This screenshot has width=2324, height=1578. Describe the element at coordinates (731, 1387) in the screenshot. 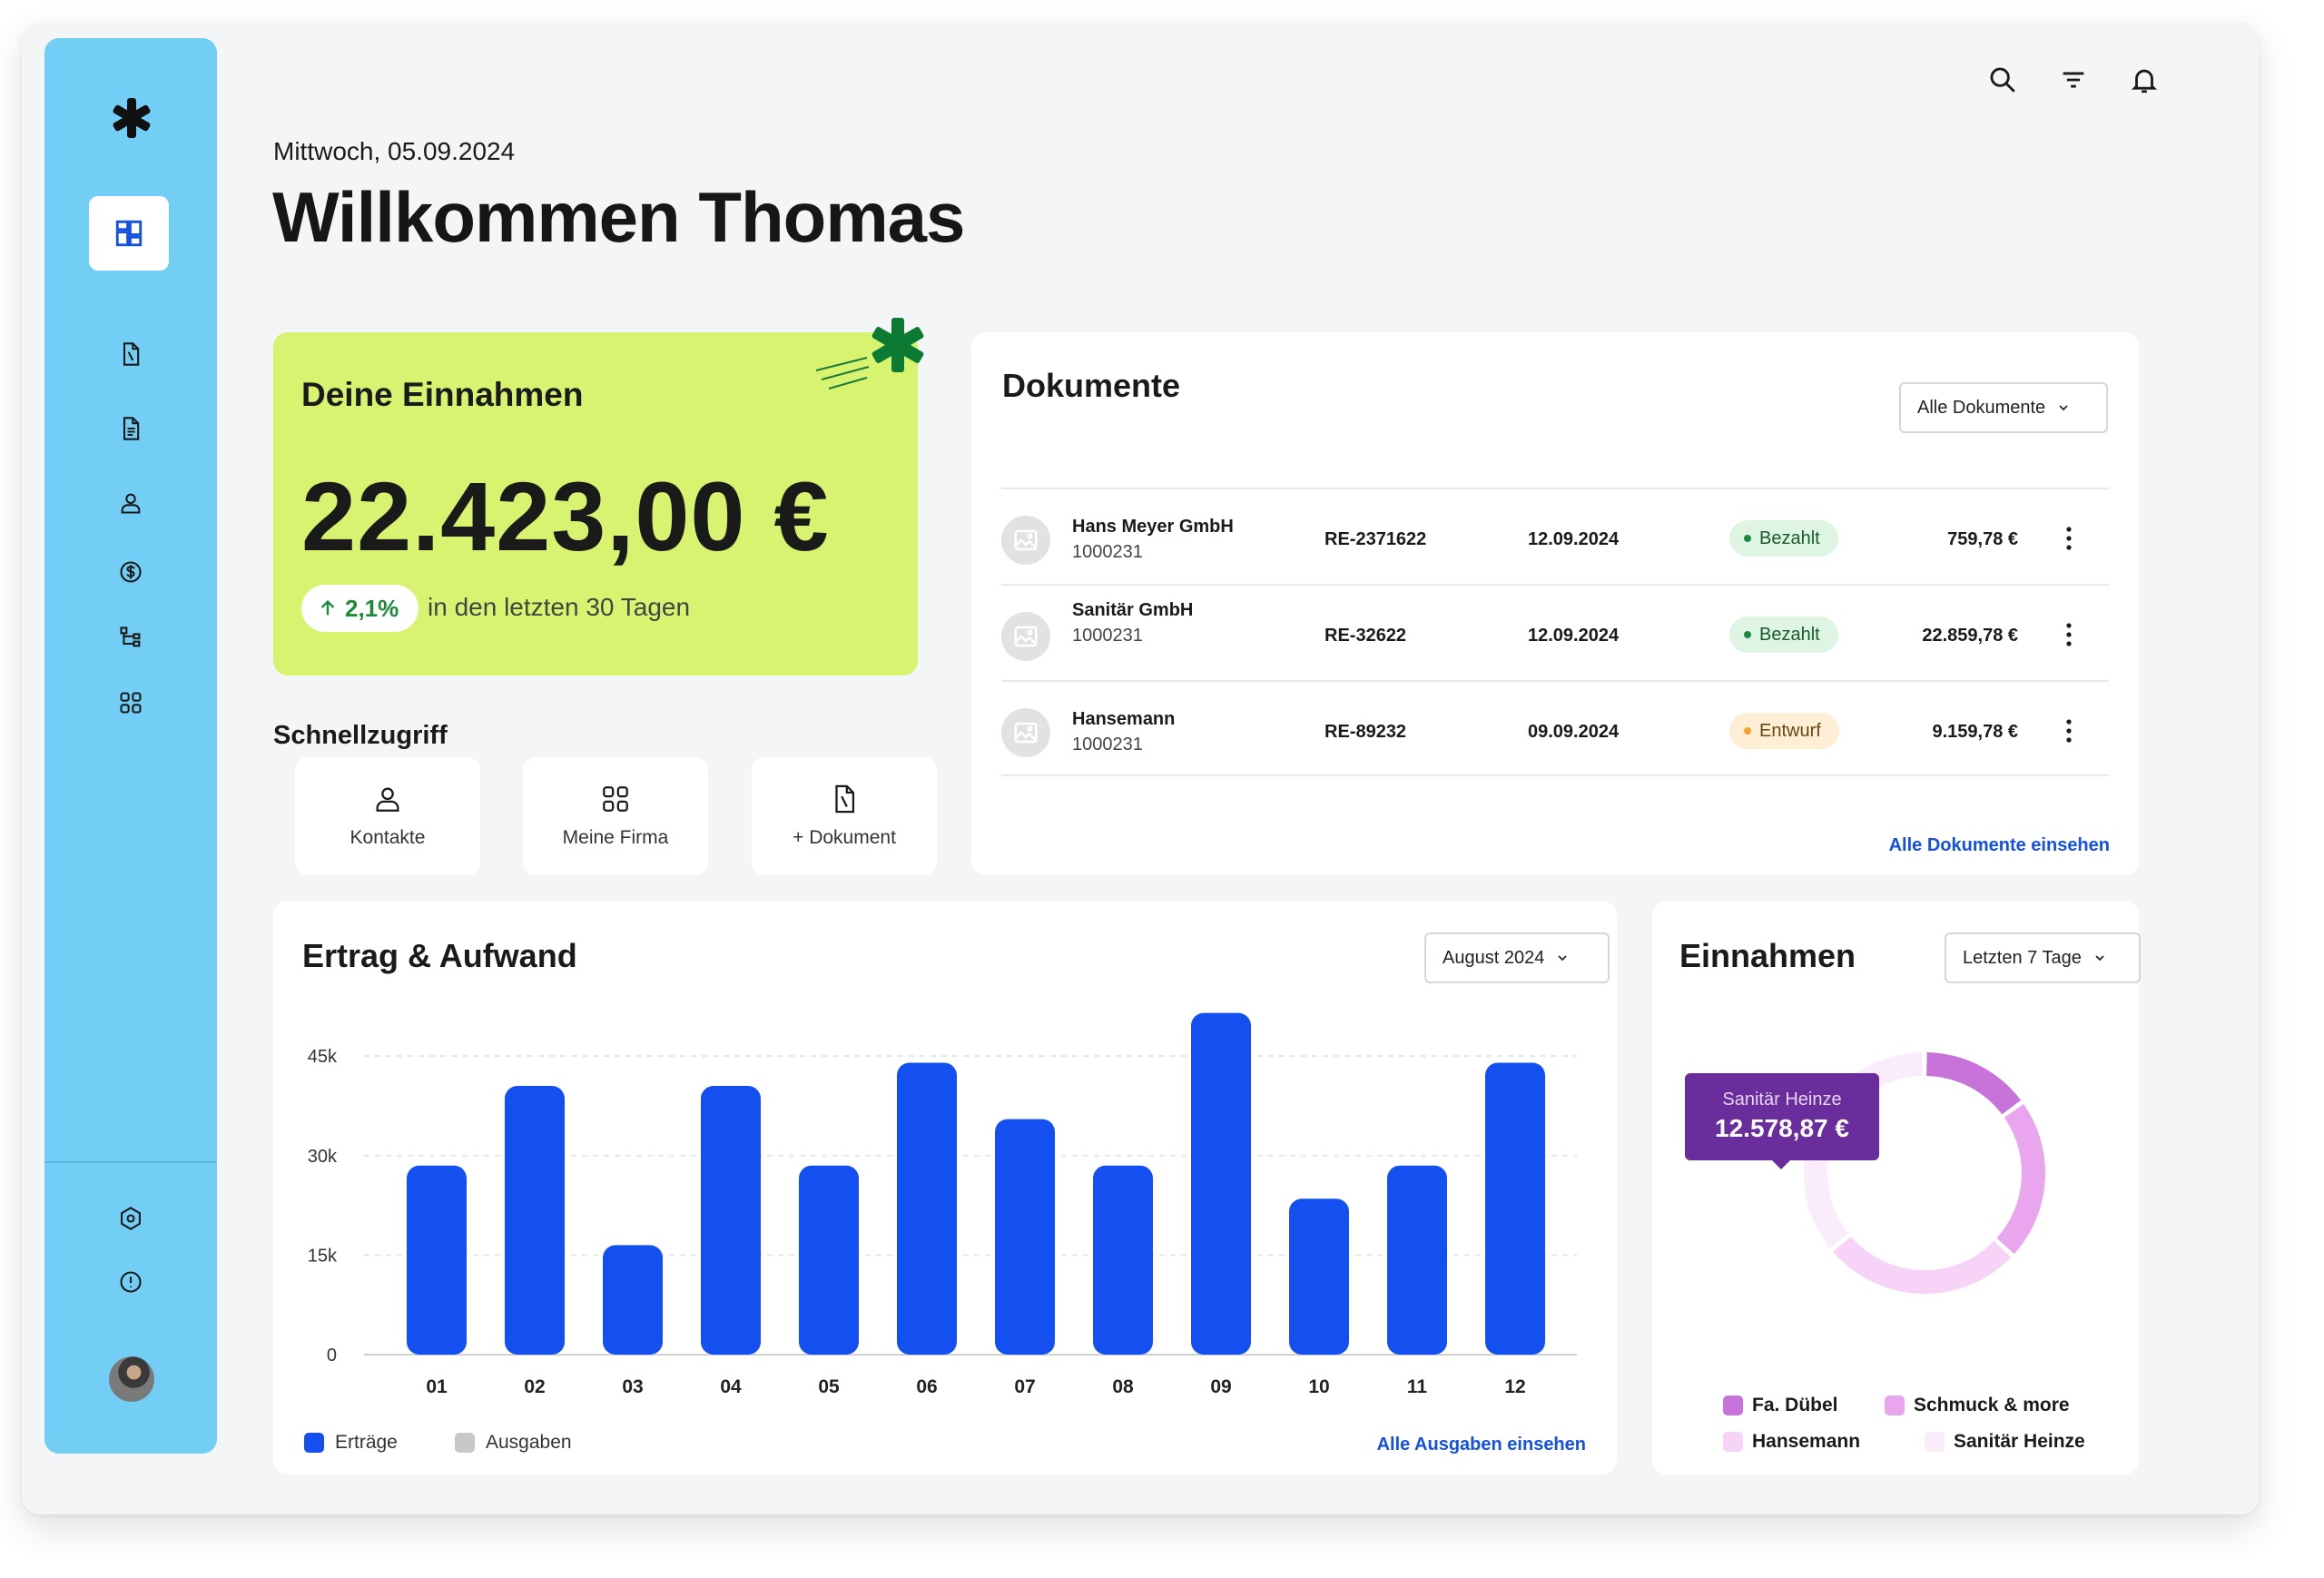

I see `x-tick-label: 04` at that location.